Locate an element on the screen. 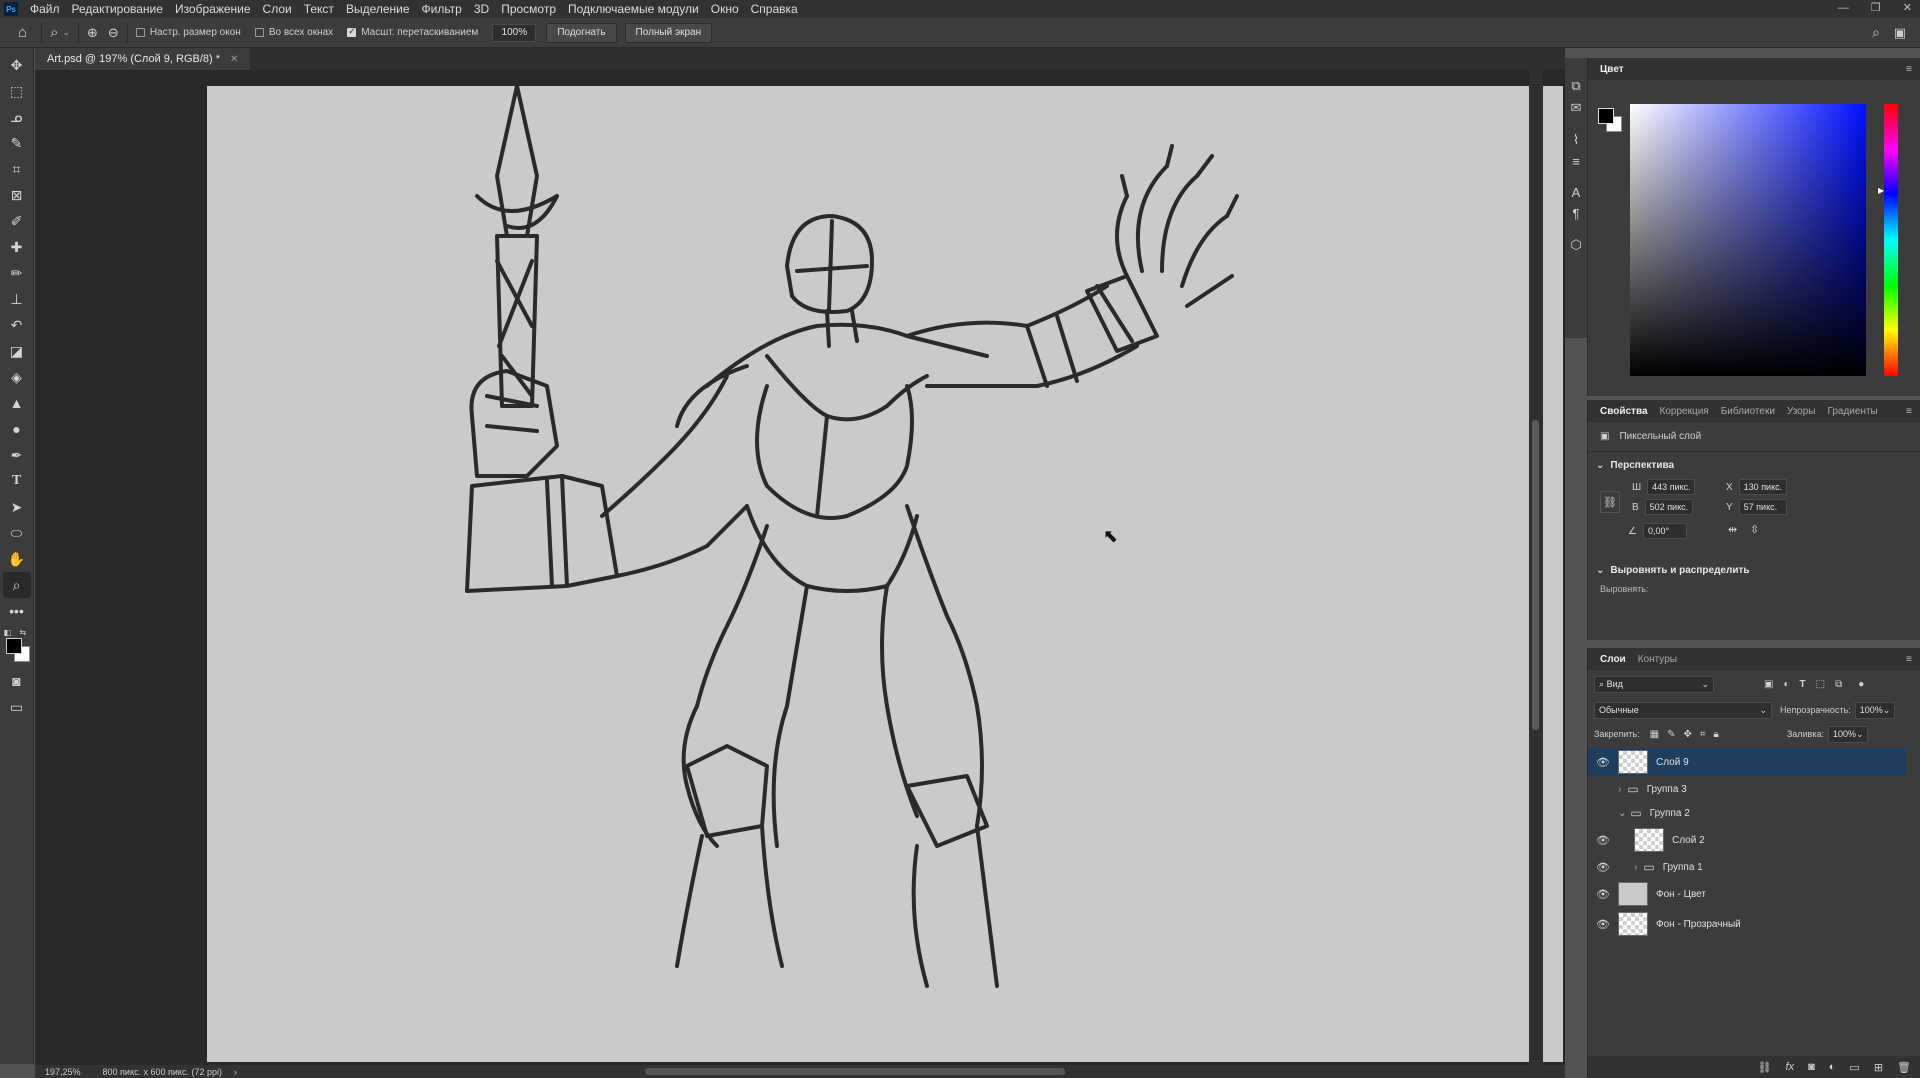 The width and height of the screenshot is (1920, 1078). layer-row: › ▭ Группа 3 is located at coordinates (1747, 789).